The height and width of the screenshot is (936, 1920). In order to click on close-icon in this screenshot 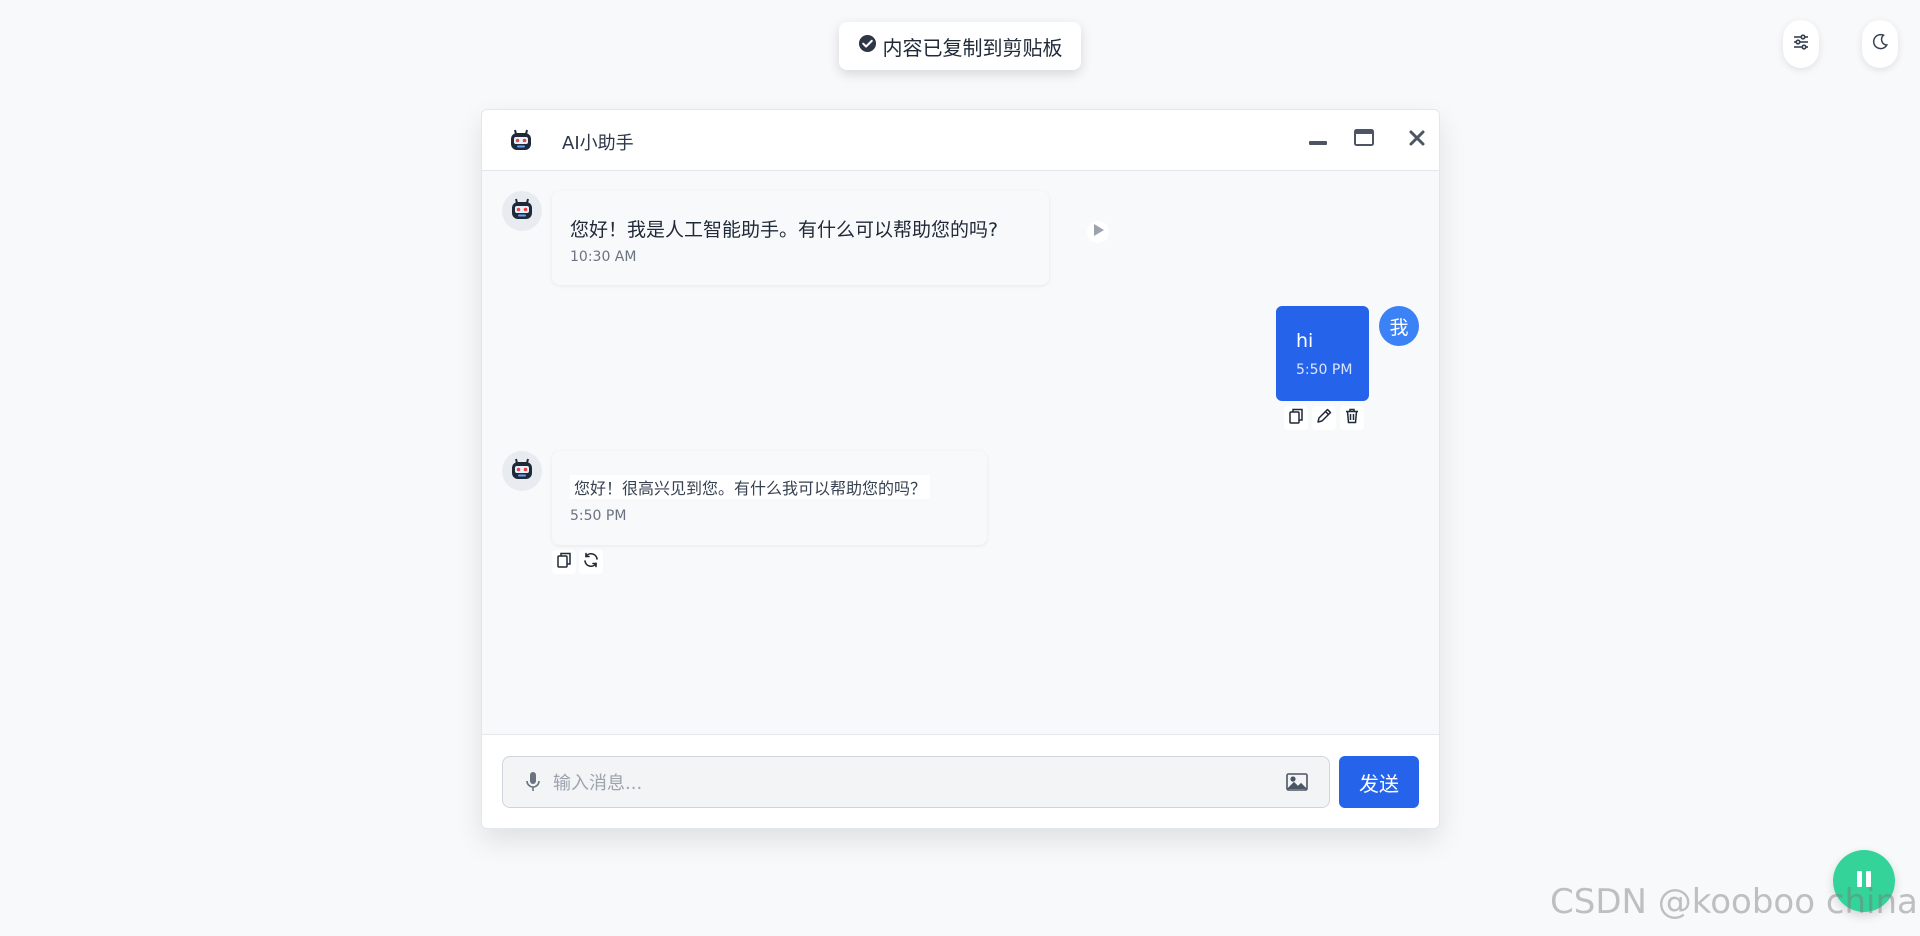, I will do `click(1417, 140)`.